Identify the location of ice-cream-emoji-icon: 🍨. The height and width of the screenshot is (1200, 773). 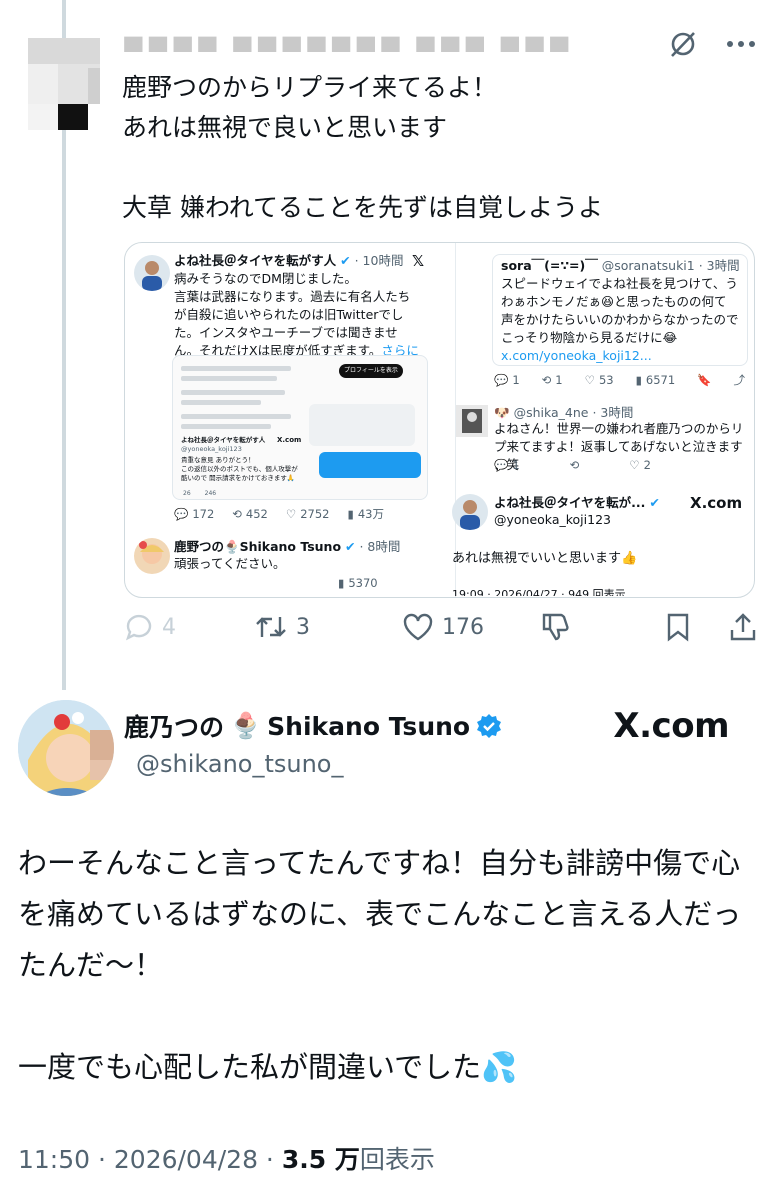
(246, 725).